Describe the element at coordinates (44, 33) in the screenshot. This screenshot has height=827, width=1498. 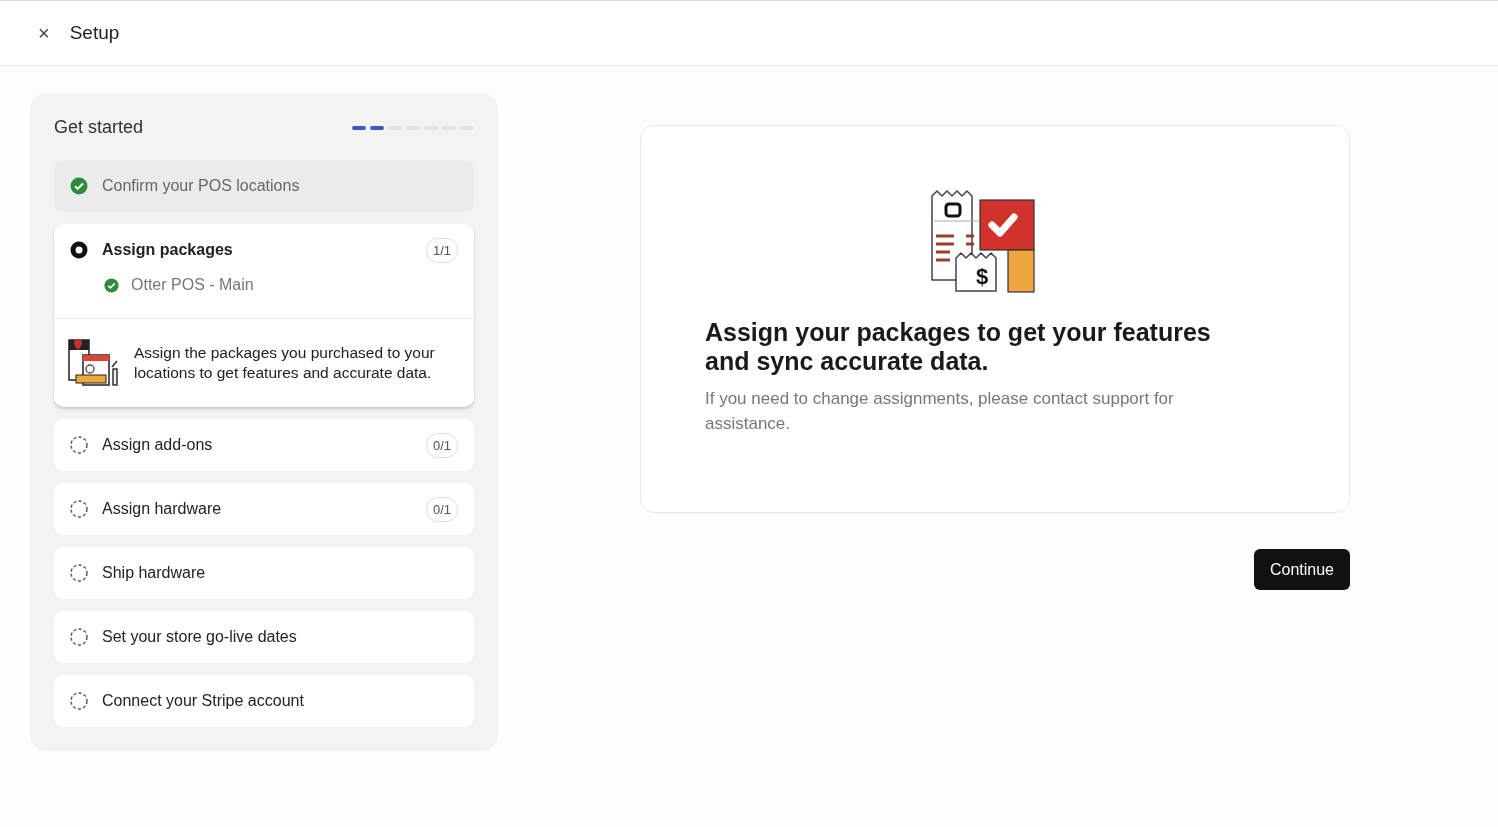
I see `close-button: ×` at that location.